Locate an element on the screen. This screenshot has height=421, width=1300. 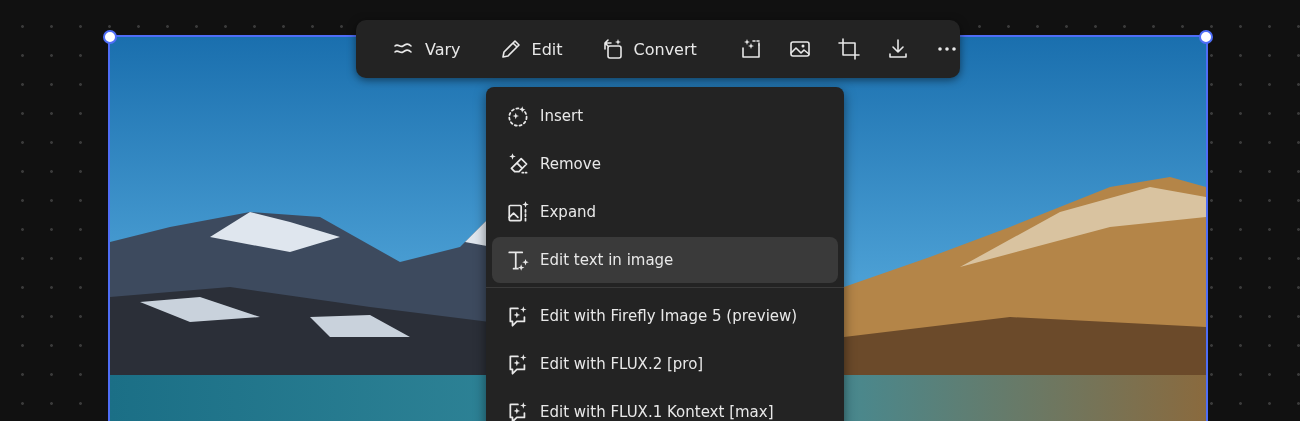
menu-item: Insert is located at coordinates (665, 116).